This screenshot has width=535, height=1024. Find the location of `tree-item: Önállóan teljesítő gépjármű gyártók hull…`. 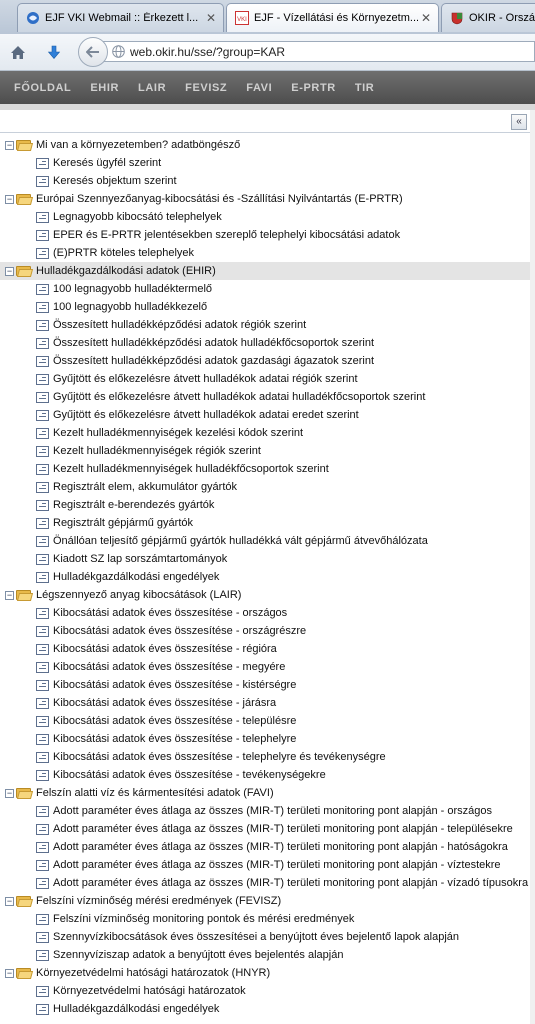

tree-item: Önállóan teljesítő gépjármű gyártók hull… is located at coordinates (265, 541).